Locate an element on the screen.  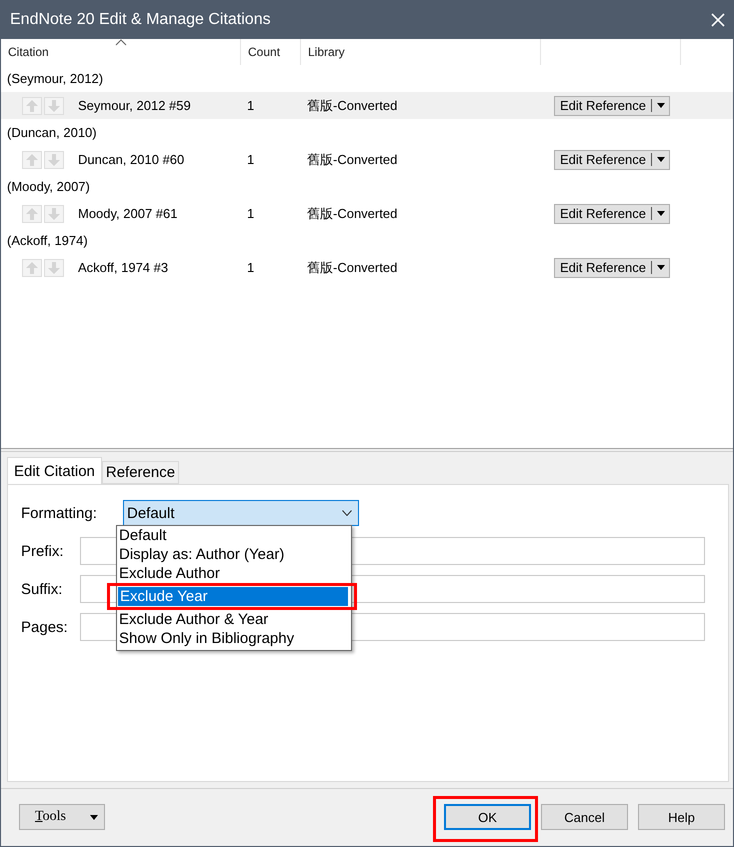
tab: Reference is located at coordinates (141, 472).